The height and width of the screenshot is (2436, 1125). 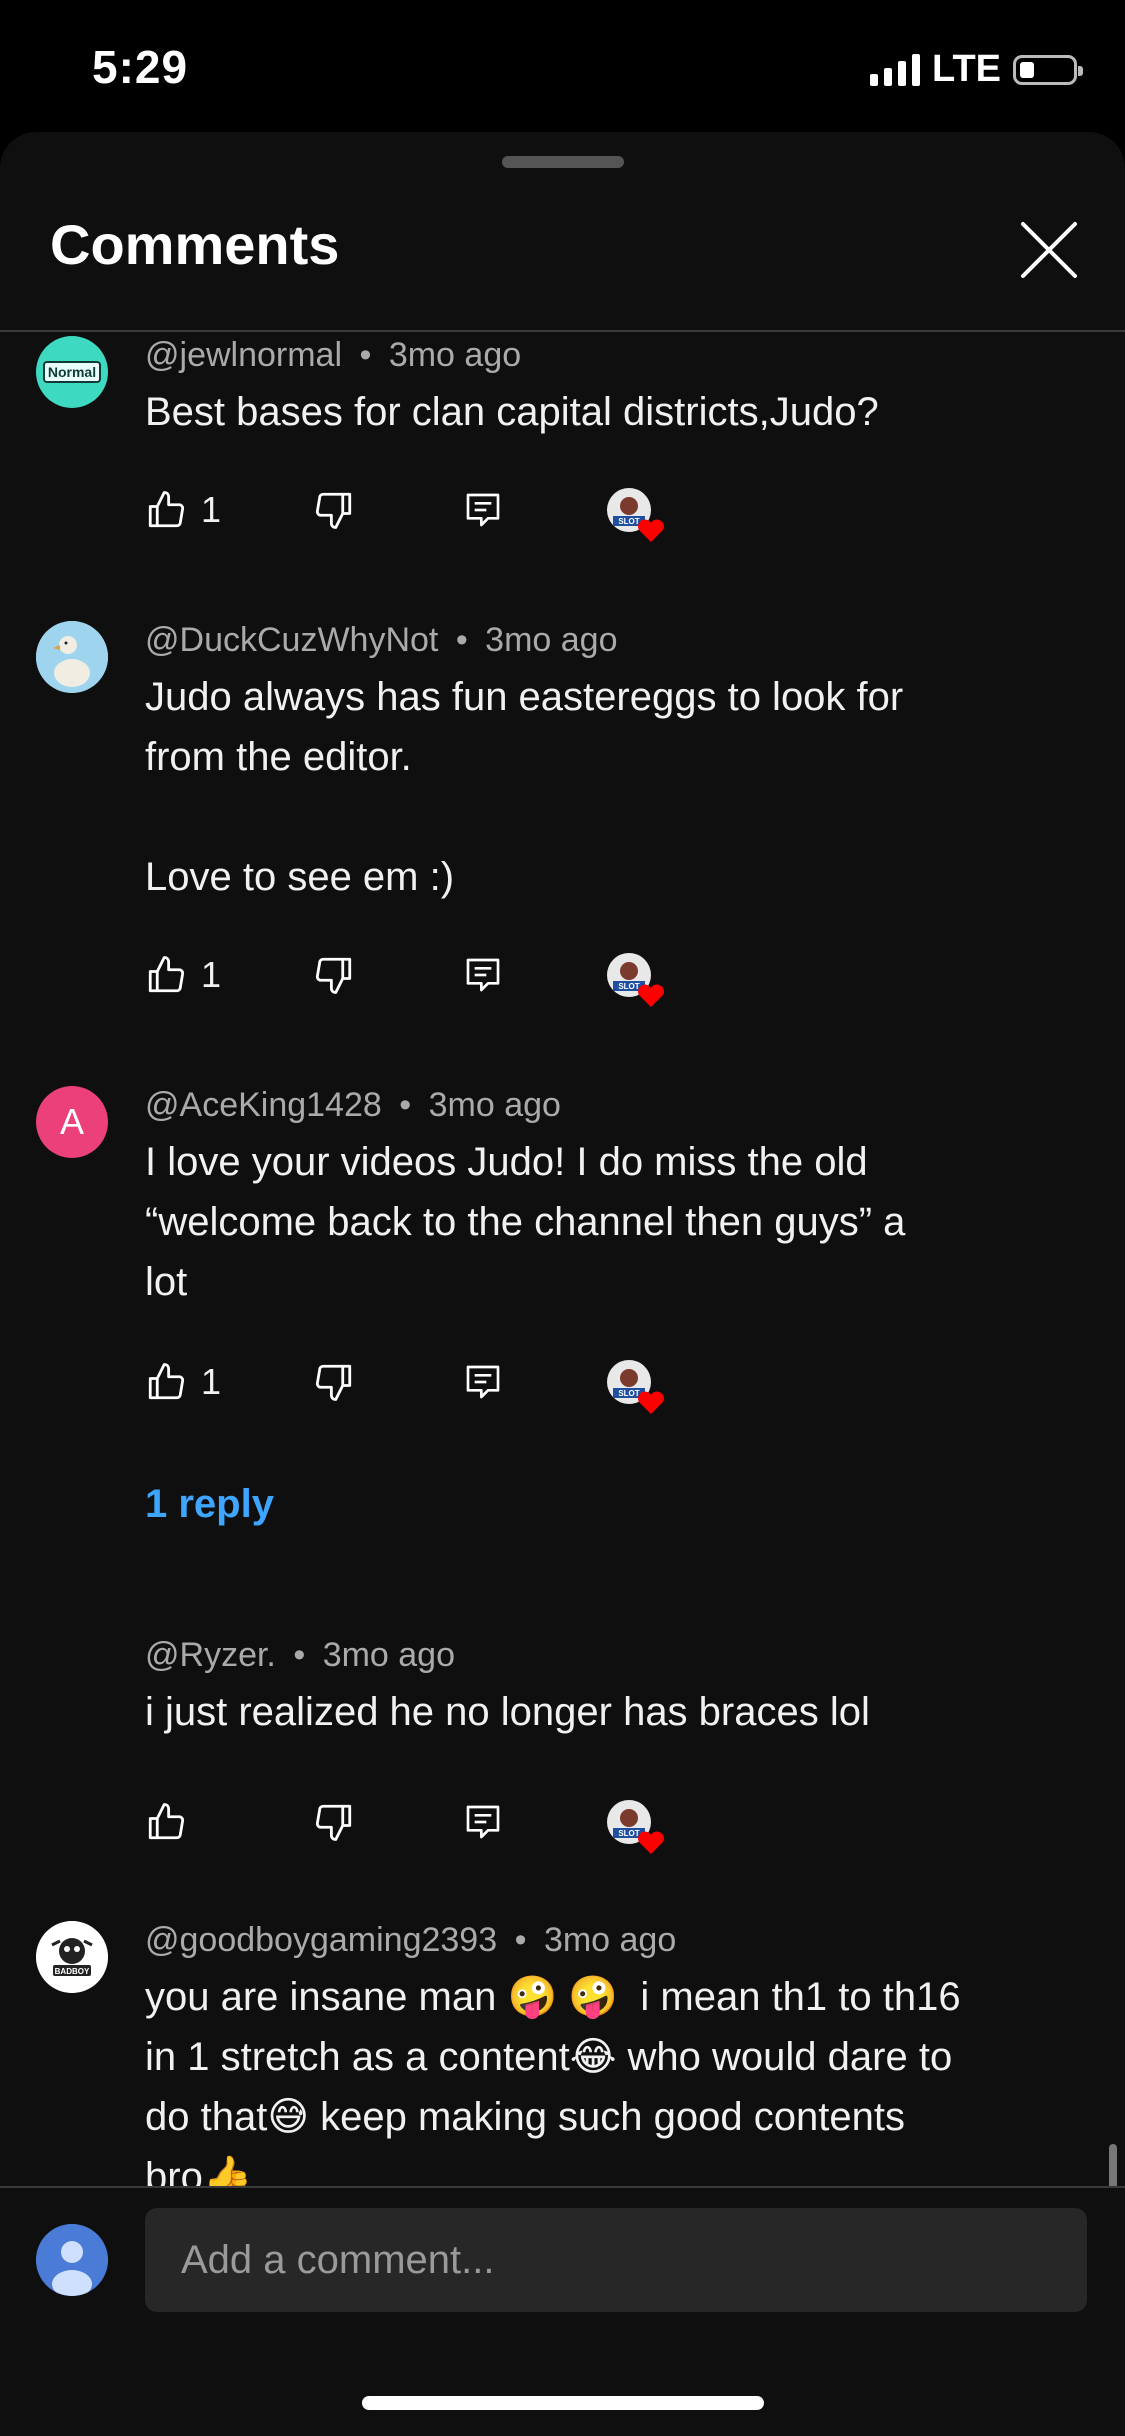 I want to click on comment-author: @AceKing1428, so click(x=263, y=1105).